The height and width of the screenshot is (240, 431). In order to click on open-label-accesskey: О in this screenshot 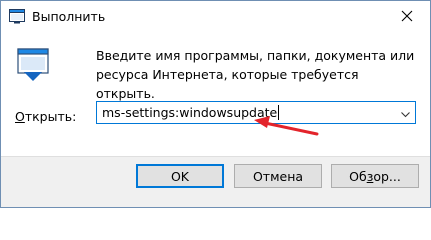, I will do `click(20, 116)`.